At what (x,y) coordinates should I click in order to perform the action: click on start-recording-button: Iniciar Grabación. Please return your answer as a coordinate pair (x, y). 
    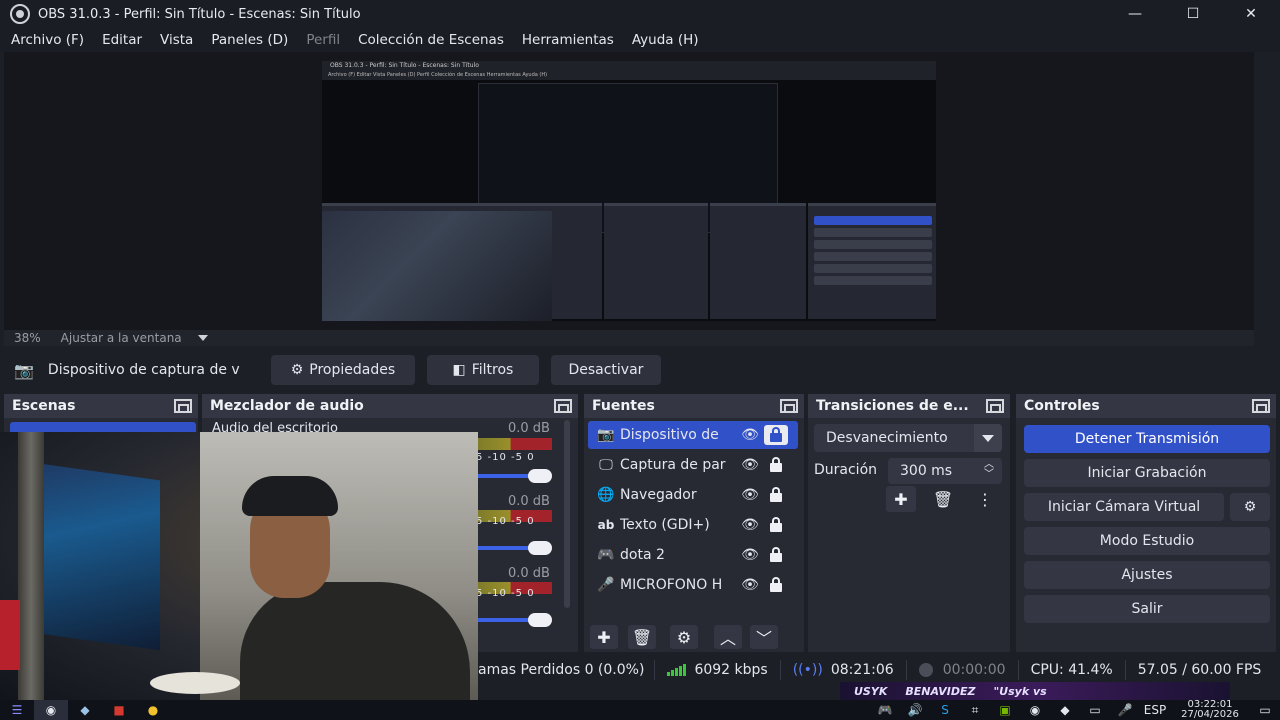
    Looking at the image, I should click on (1147, 473).